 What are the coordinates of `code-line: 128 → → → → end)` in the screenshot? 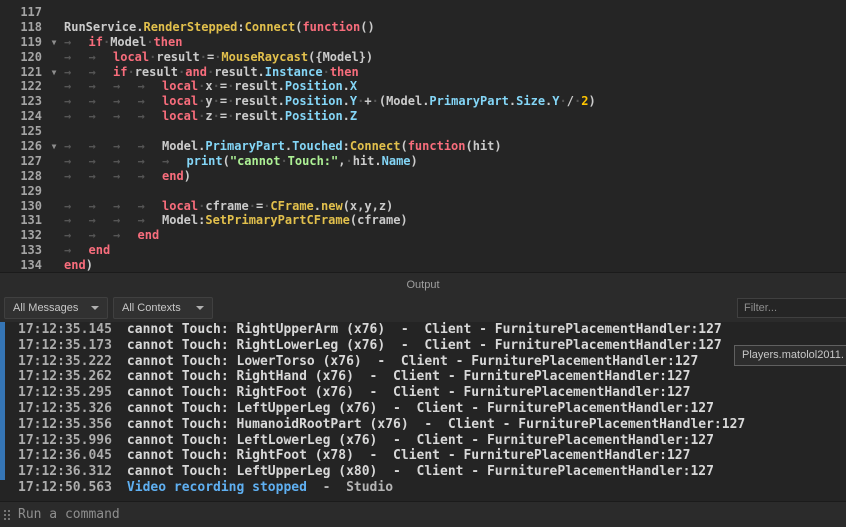 It's located at (423, 176).